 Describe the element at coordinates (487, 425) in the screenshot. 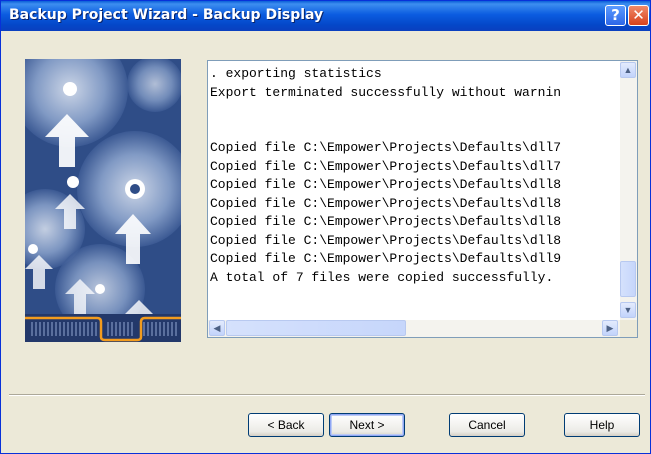

I see `cancel-button: Cancel` at that location.